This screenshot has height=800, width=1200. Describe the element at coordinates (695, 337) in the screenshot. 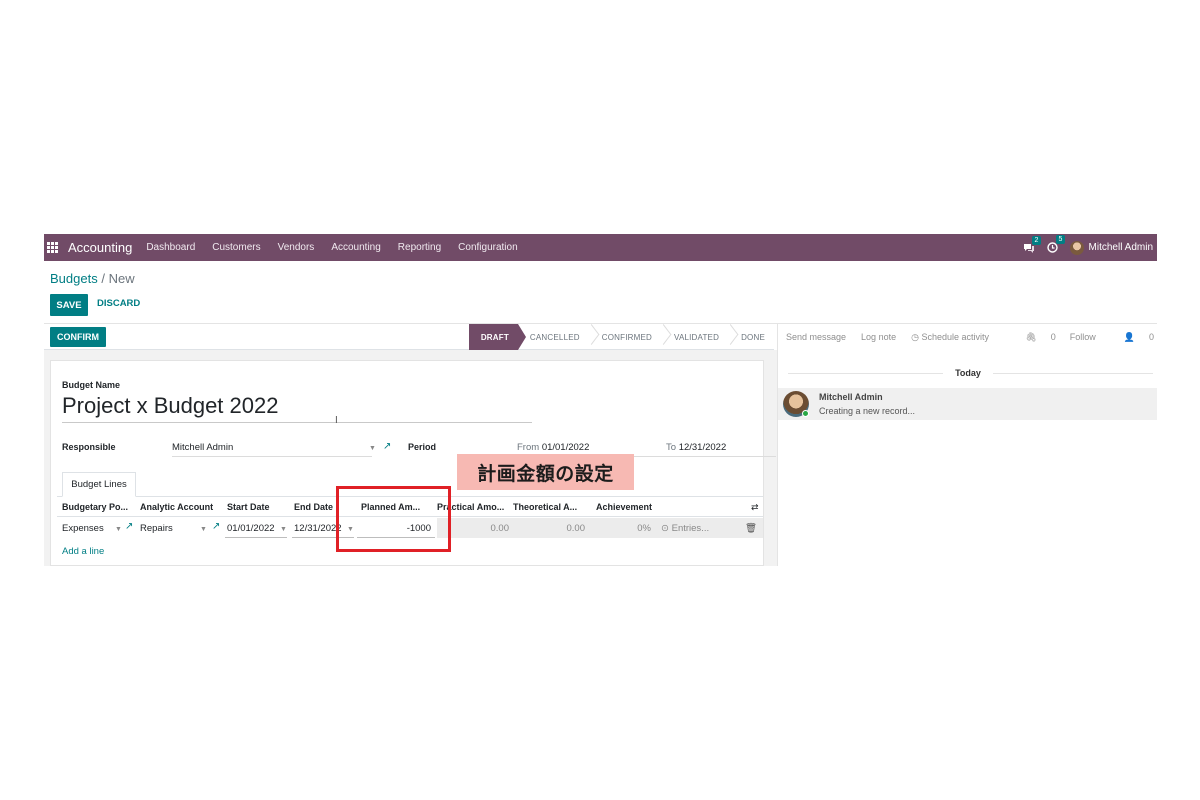

I see `stage-validated: VALIDATED` at that location.